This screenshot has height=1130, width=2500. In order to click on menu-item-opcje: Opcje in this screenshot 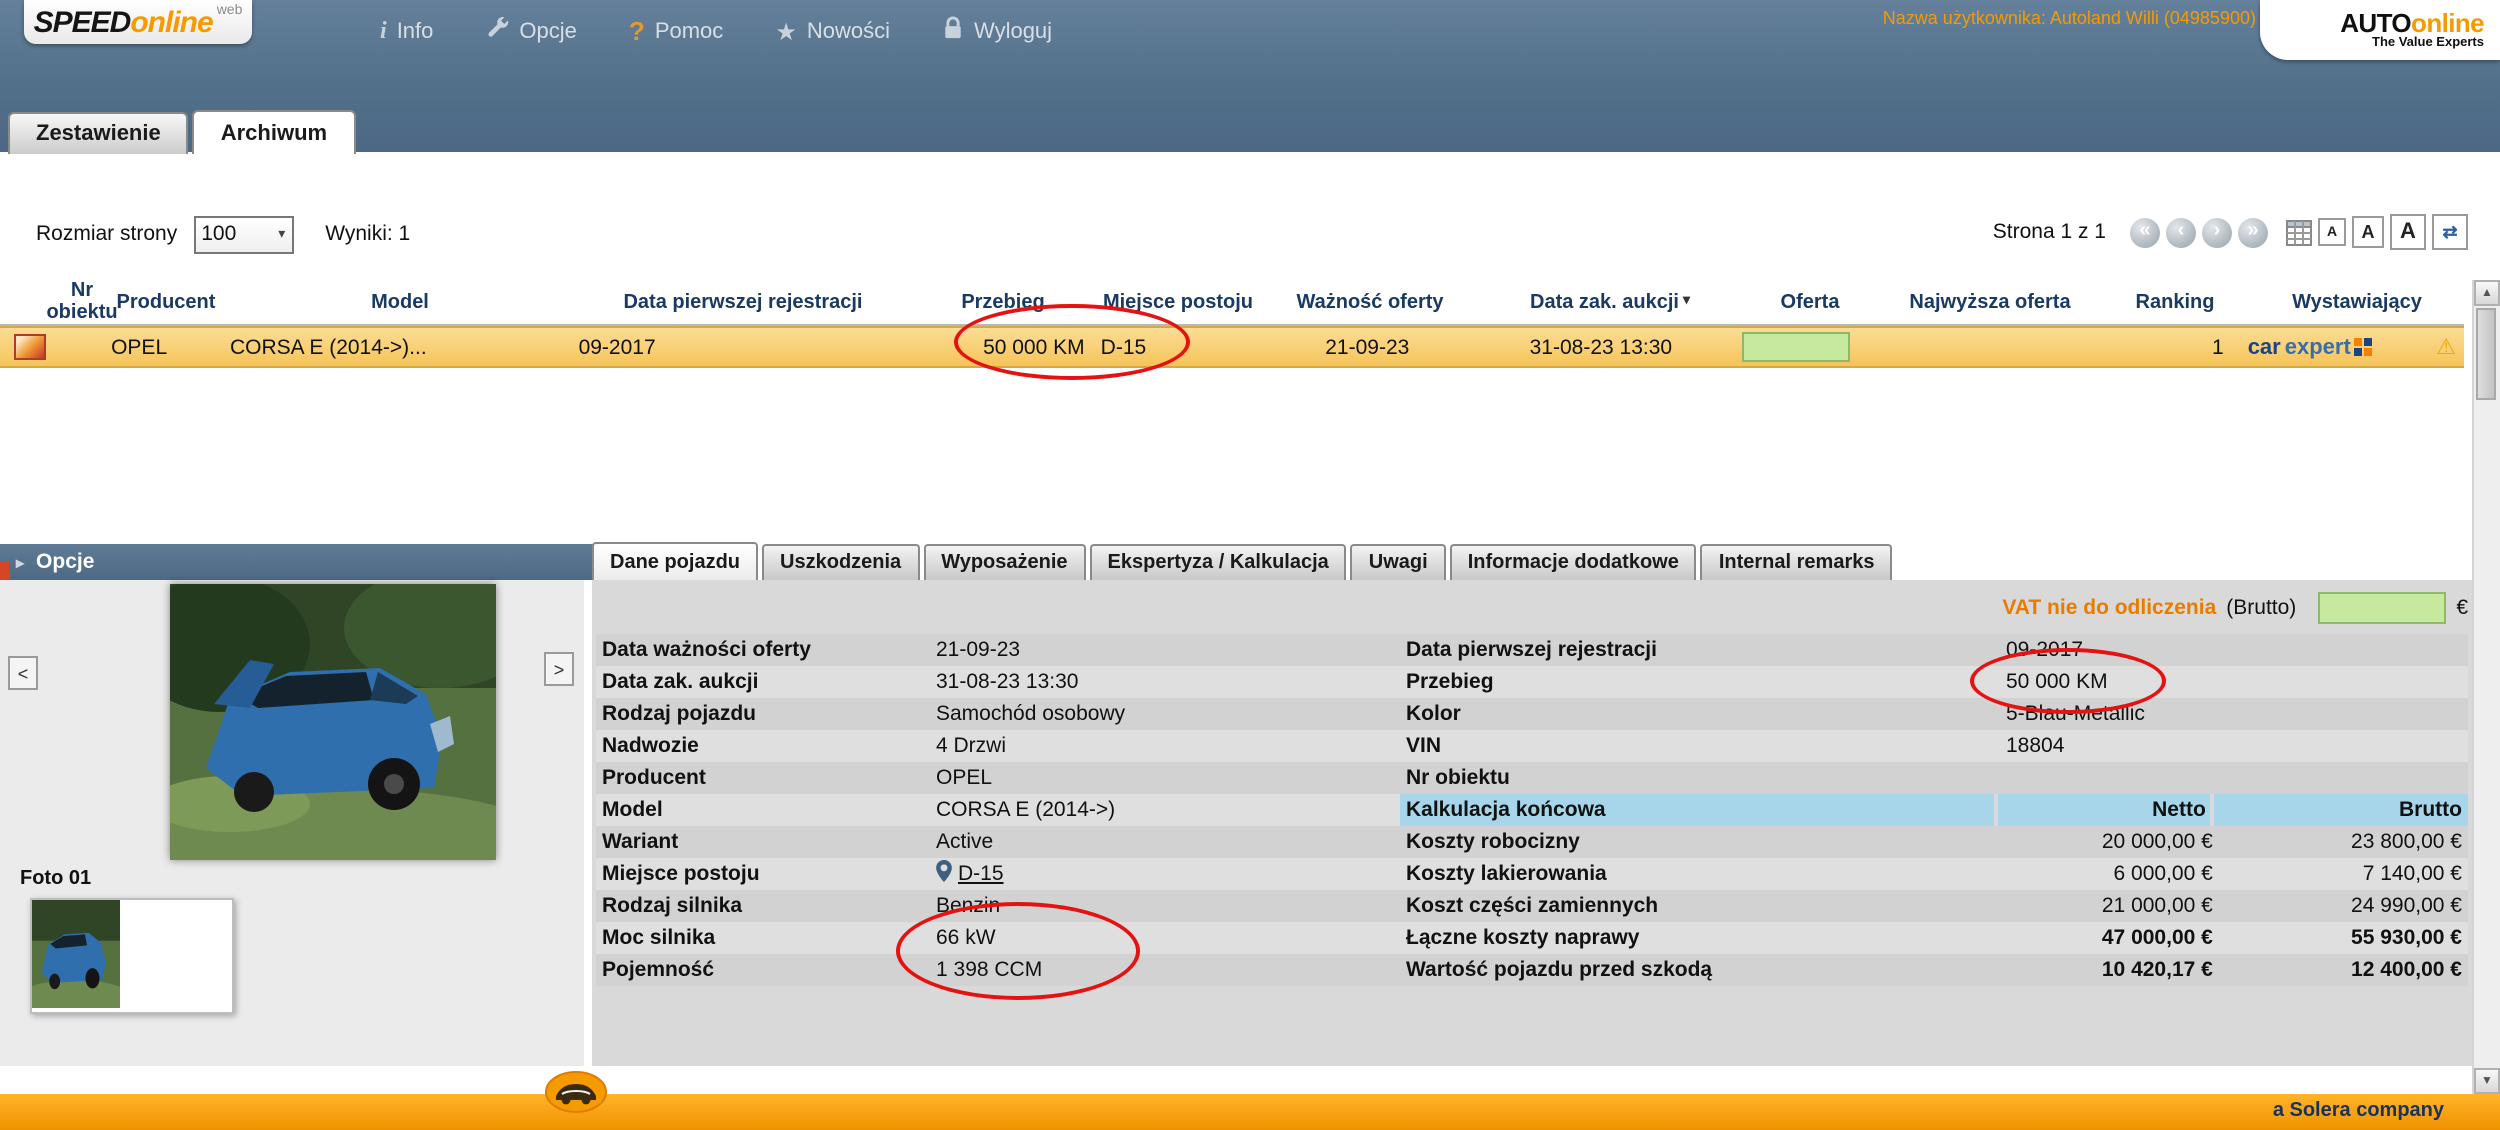, I will do `click(531, 31)`.